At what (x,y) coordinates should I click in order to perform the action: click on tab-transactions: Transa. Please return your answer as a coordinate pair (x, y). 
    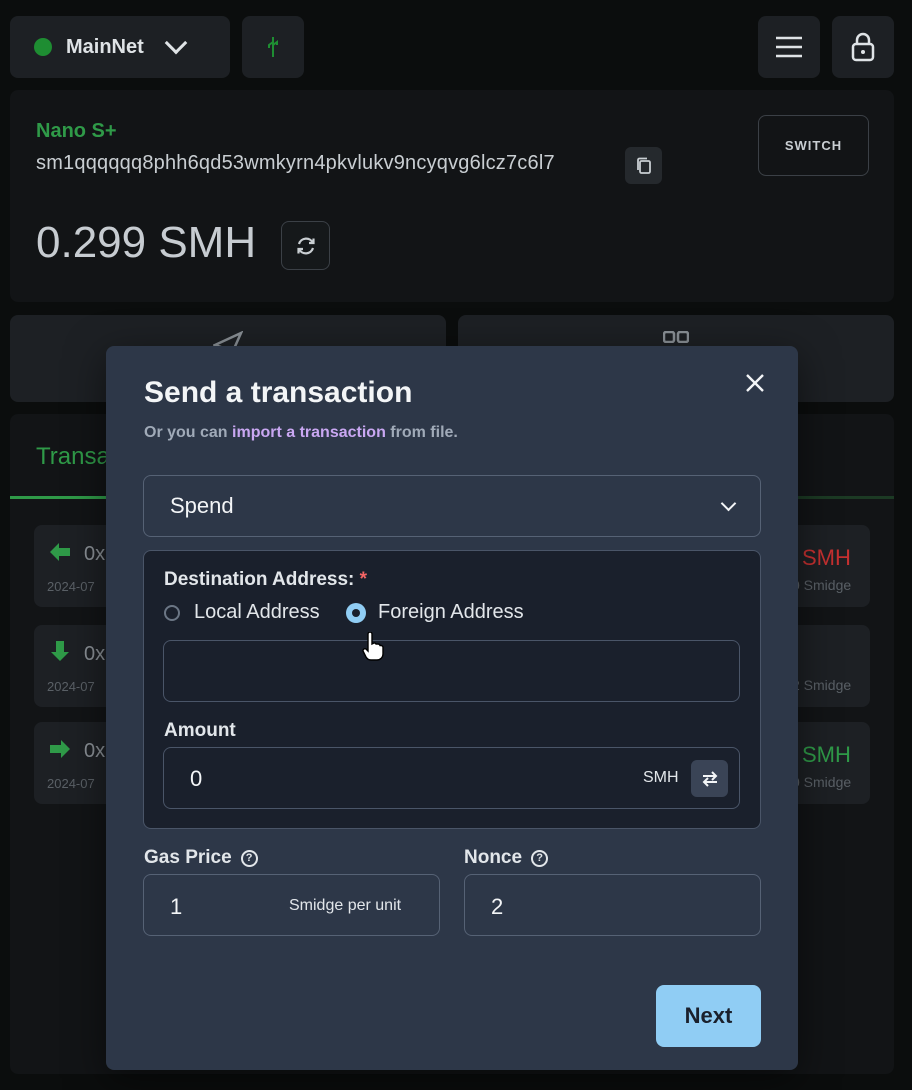
    Looking at the image, I should click on (73, 457).